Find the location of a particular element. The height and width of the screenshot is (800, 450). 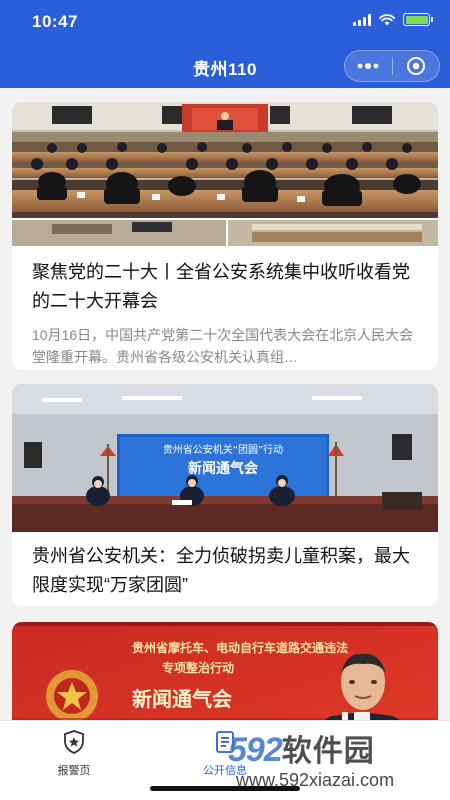

banner-title-line: 贵州省摩托车、电动自行车道路交通违法 is located at coordinates (240, 647).